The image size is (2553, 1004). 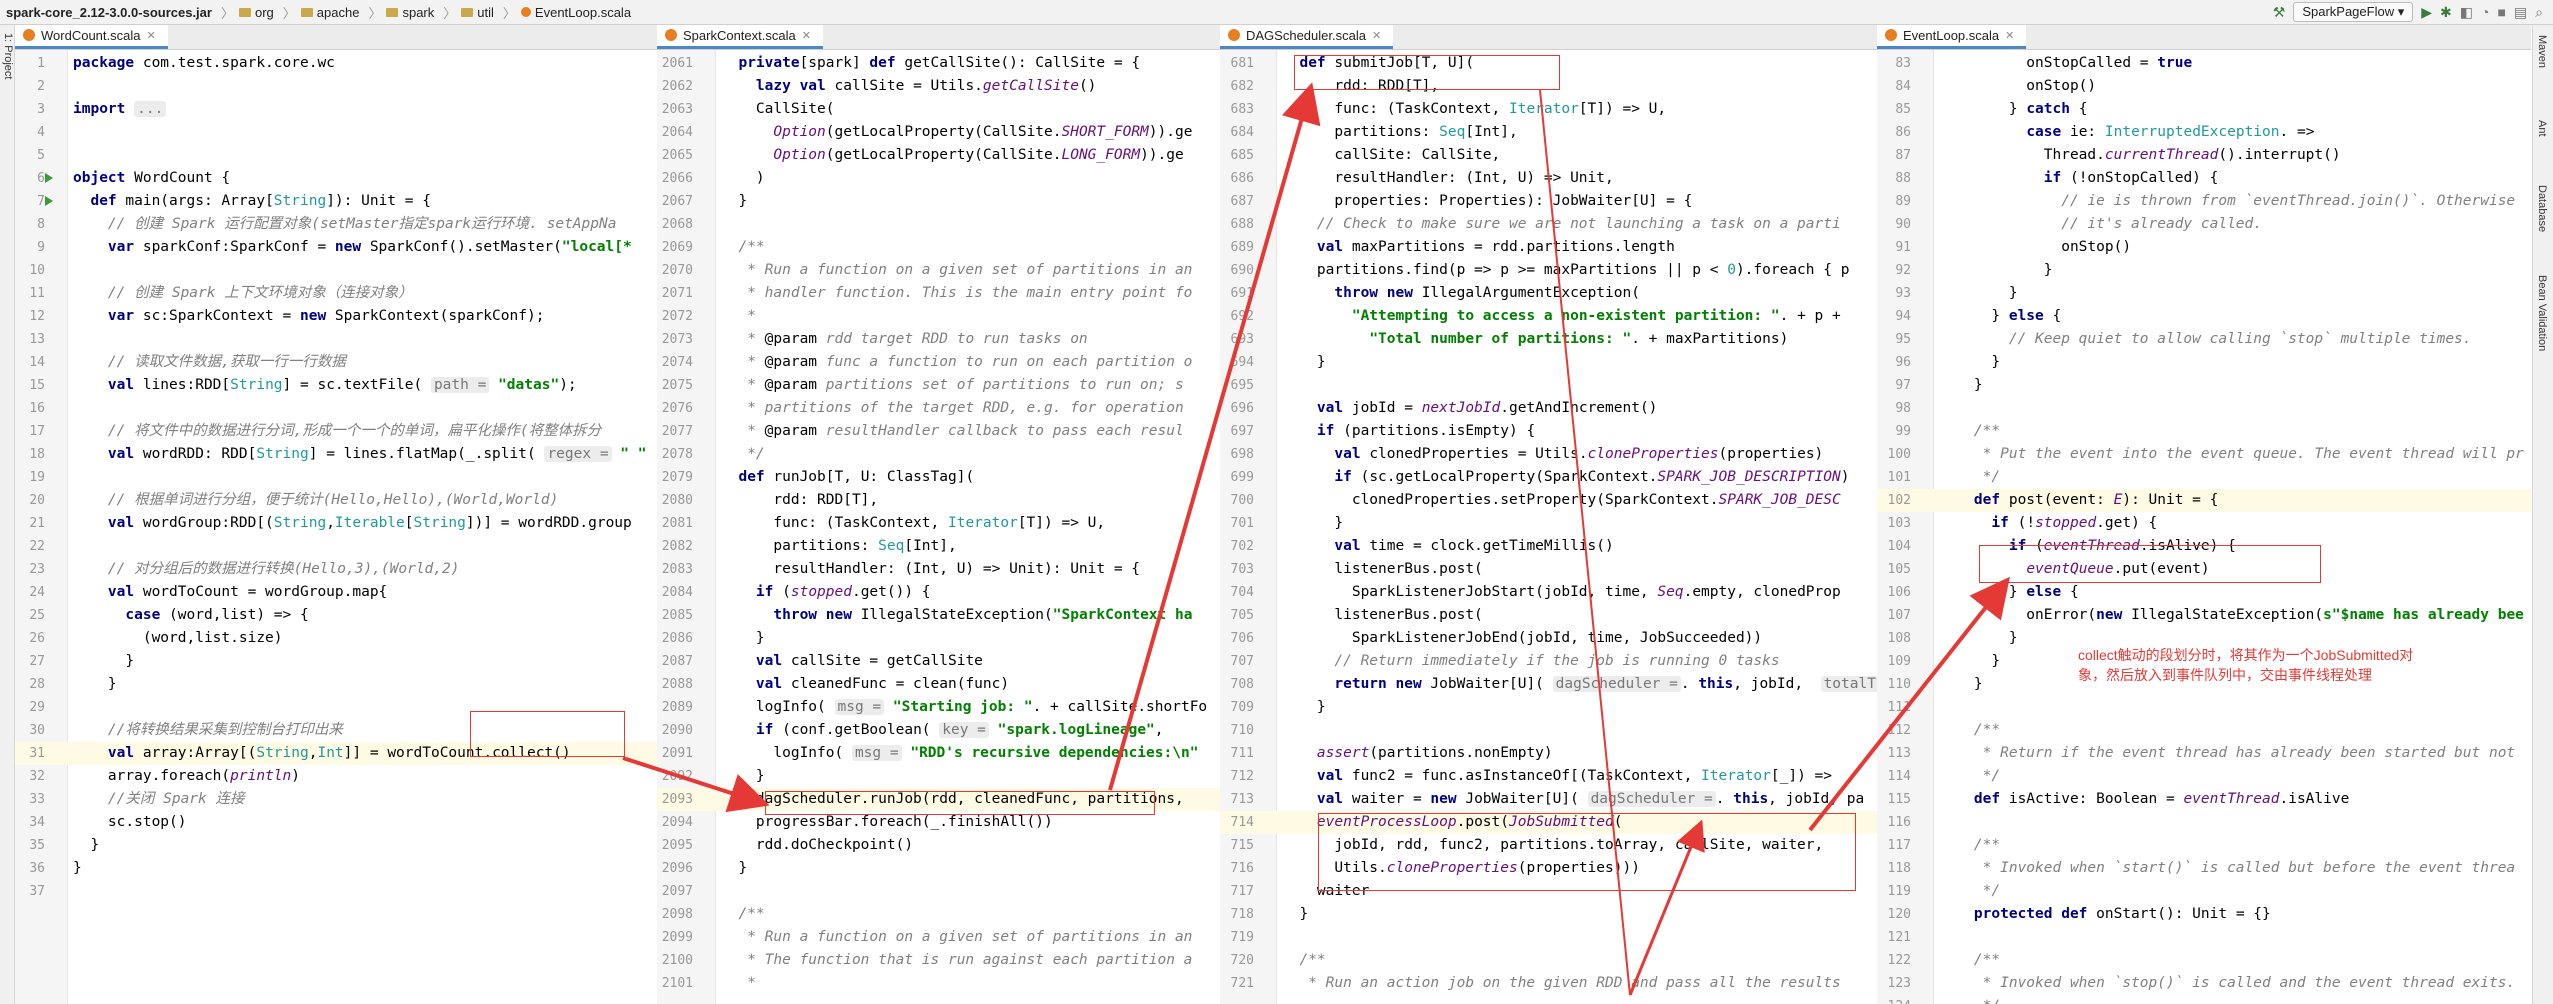 I want to click on line-number: 121, so click(x=1899, y=937).